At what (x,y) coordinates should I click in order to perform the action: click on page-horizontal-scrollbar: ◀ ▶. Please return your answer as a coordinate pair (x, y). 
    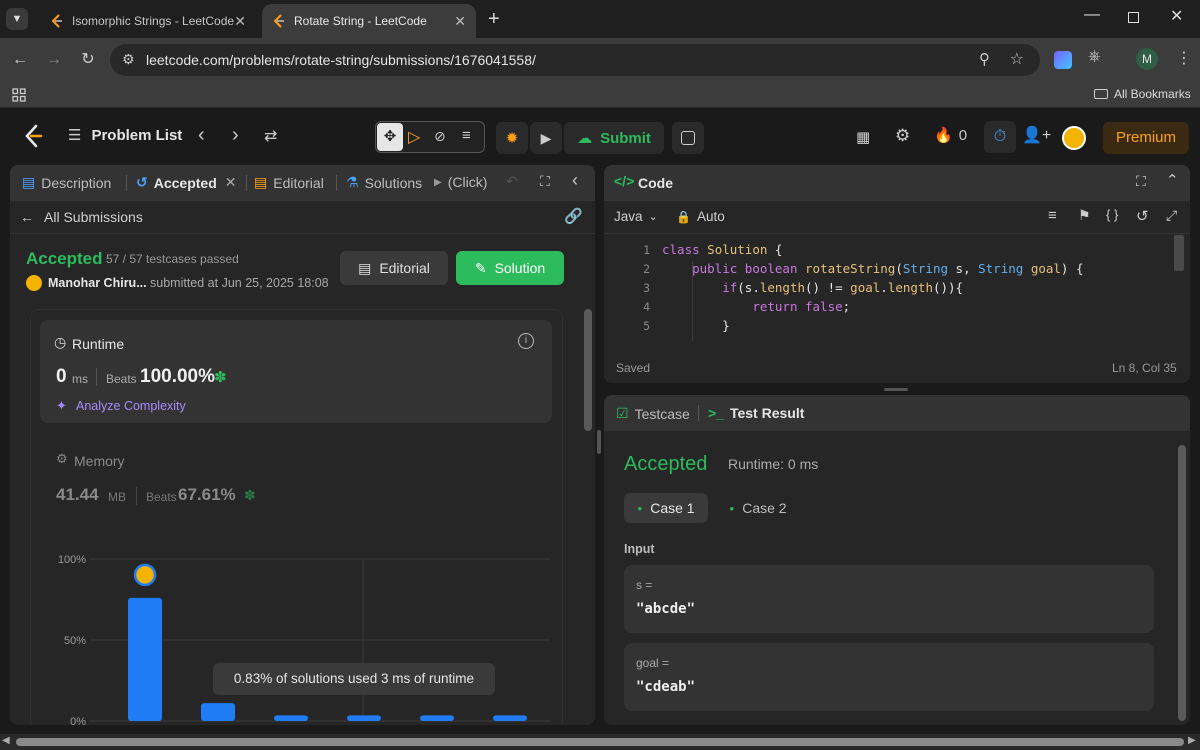
    Looking at the image, I should click on (600, 742).